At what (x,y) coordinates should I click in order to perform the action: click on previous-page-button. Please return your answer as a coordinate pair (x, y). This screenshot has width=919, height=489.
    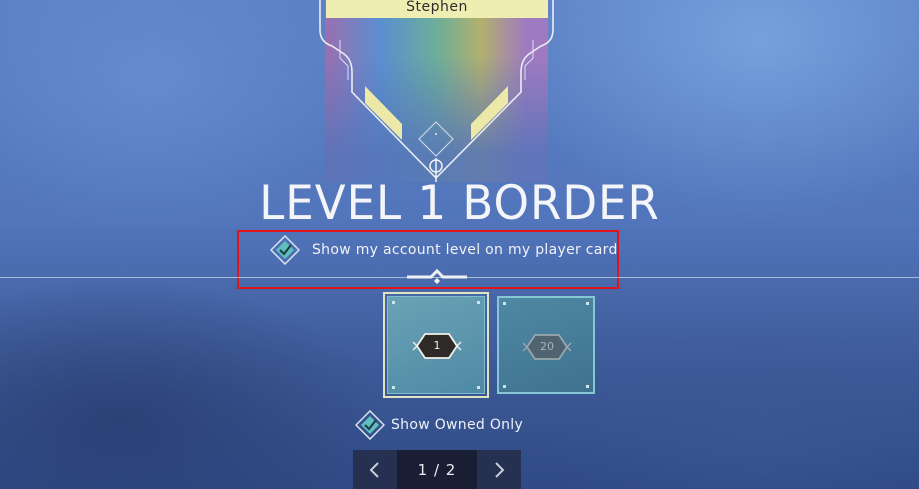
    Looking at the image, I should click on (375, 469).